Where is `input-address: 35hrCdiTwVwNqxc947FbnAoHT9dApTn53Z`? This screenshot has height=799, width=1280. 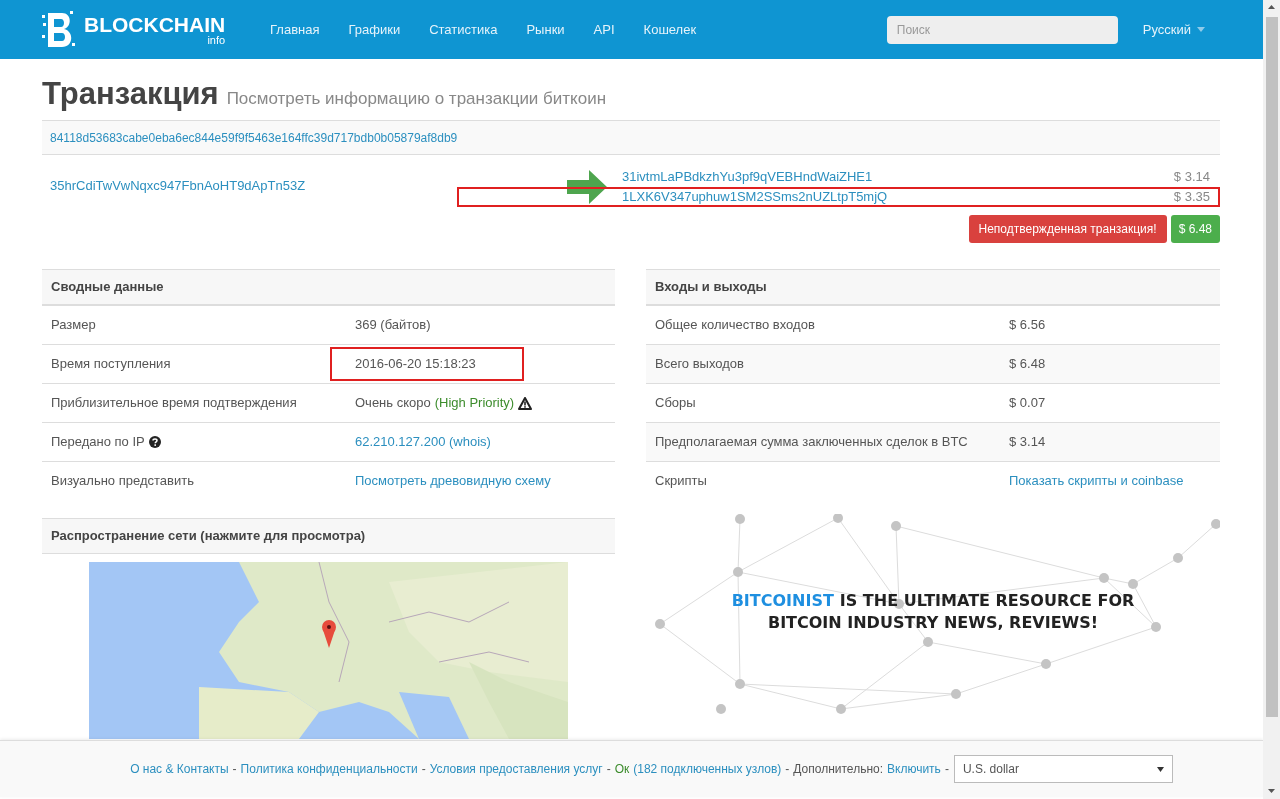 input-address: 35hrCdiTwVwNqxc947FbnAoHT9dApTn53Z is located at coordinates (304, 205).